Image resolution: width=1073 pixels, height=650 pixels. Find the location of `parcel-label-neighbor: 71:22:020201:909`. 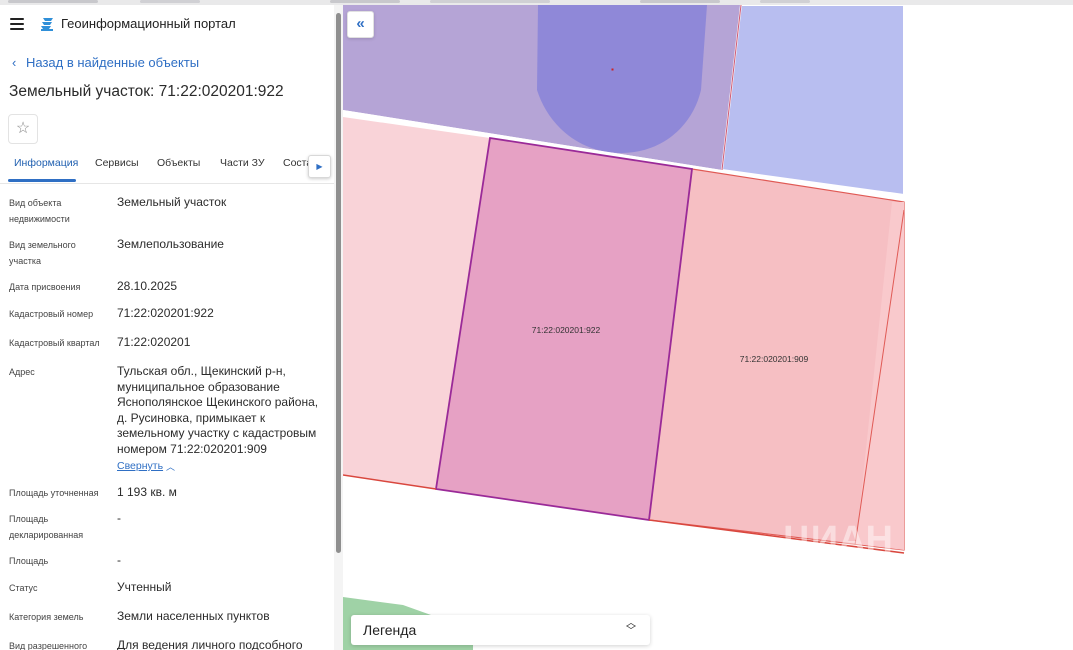

parcel-label-neighbor: 71:22:020201:909 is located at coordinates (774, 359).